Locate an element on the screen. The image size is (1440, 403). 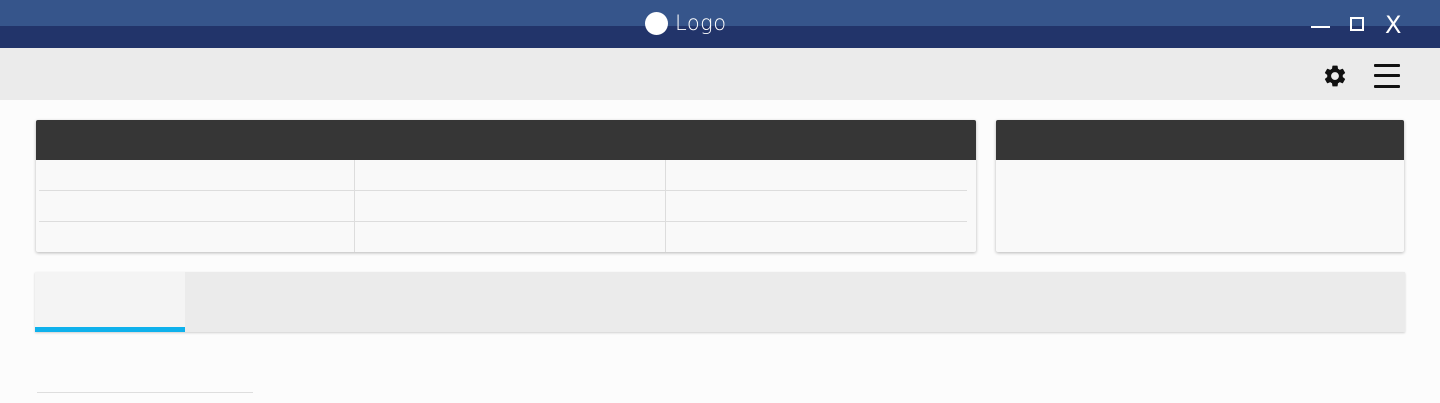
close-icon: X is located at coordinates (1393, 25).